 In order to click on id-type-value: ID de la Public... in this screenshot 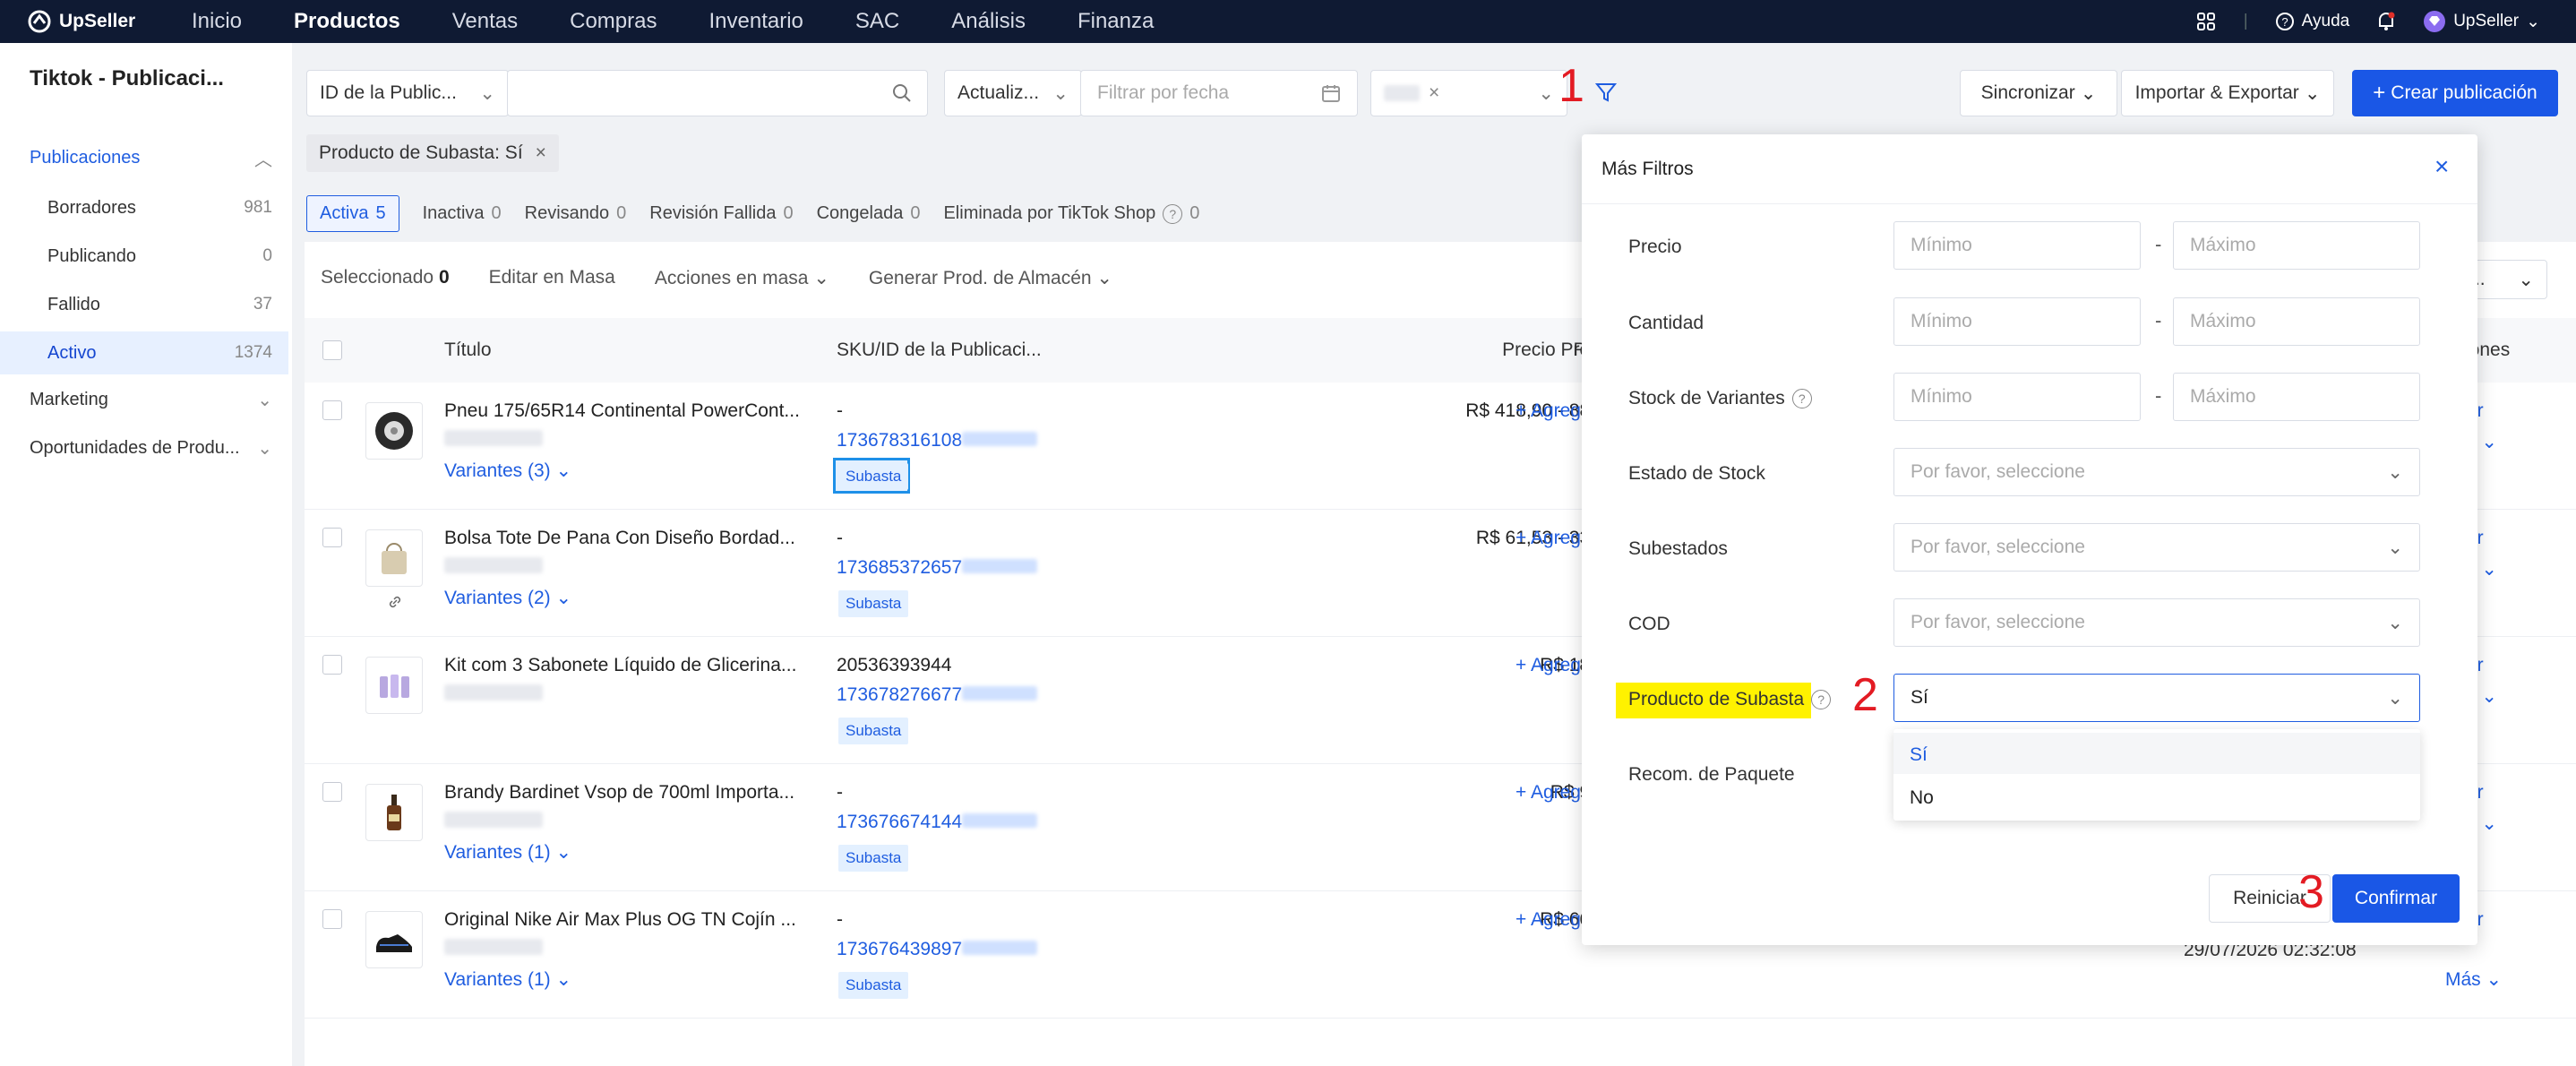, I will do `click(388, 92)`.